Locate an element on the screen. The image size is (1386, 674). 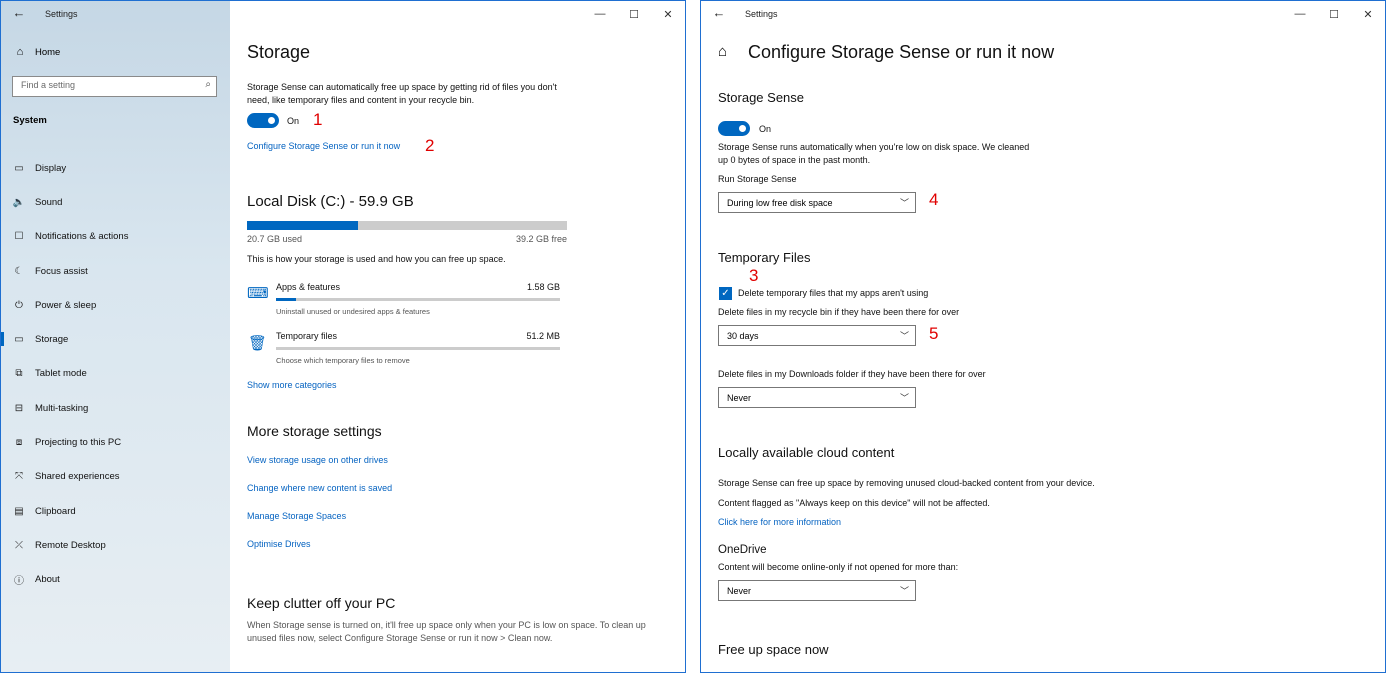
sidebar-item-projecting-to-this-pc: ⧈ Projecting to this PC is located at coordinates (115, 442).